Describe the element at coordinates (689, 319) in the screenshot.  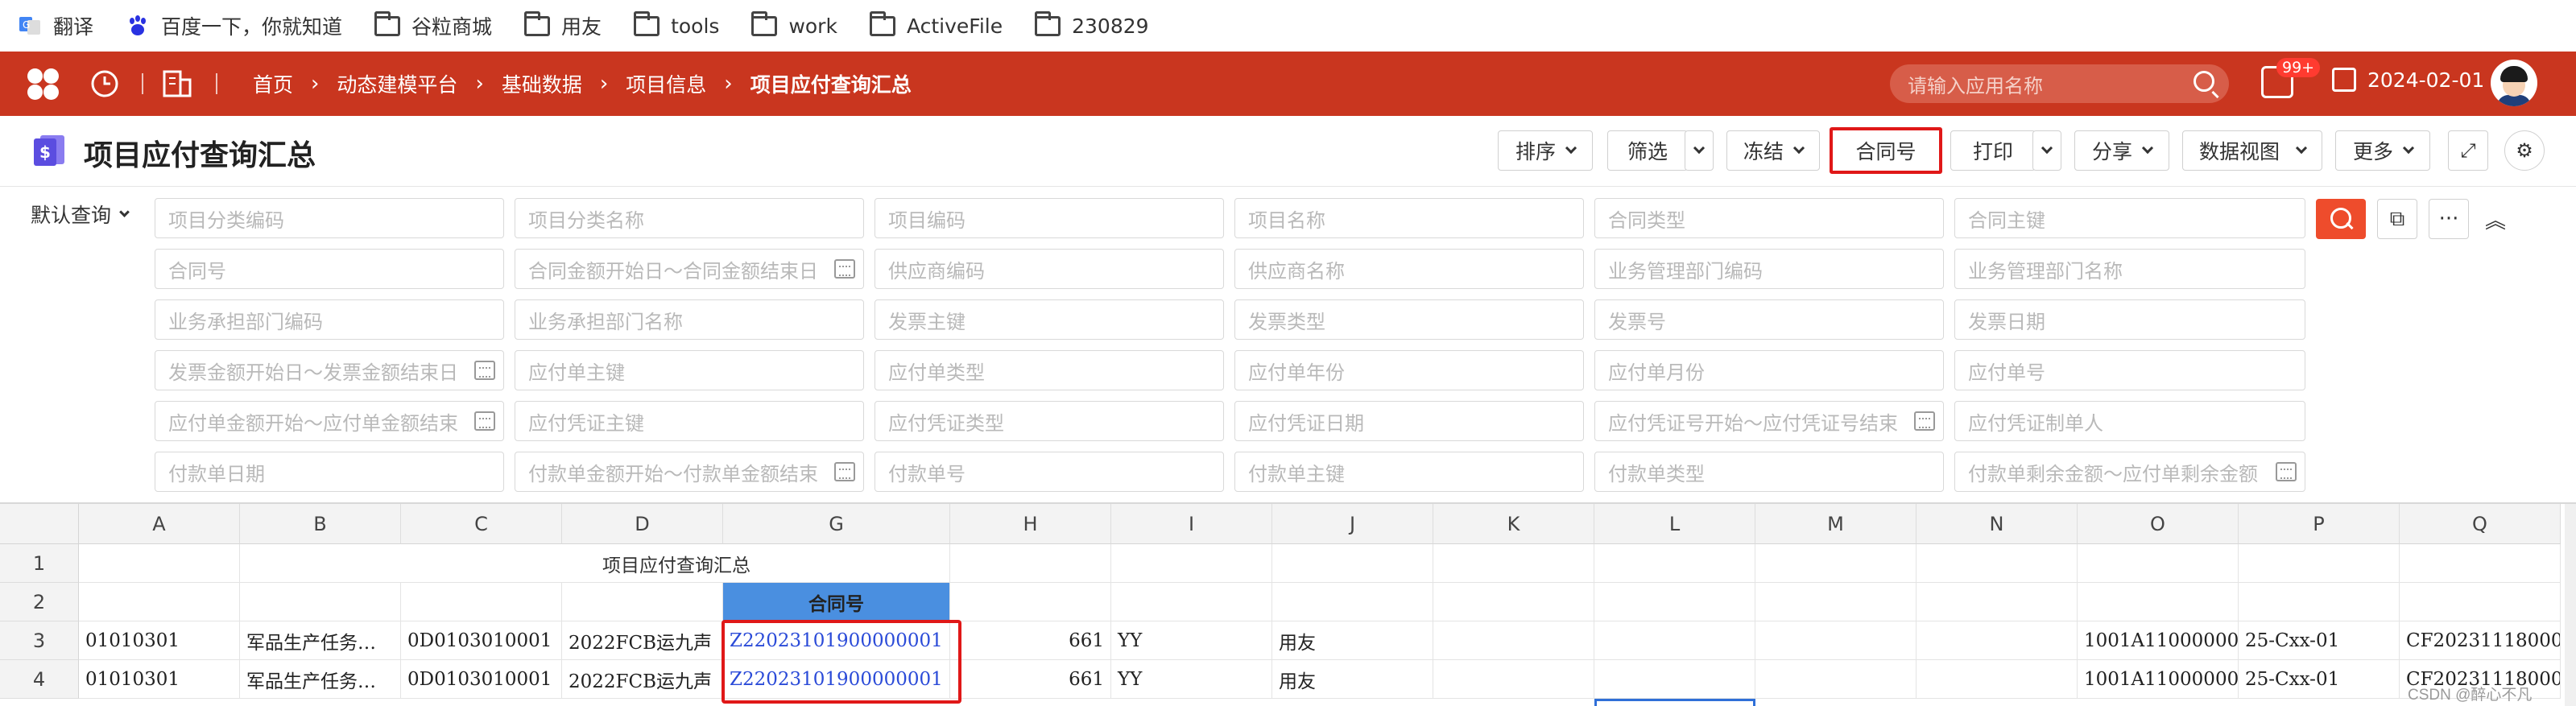
I see `filter-field: 业务承担部门名称` at that location.